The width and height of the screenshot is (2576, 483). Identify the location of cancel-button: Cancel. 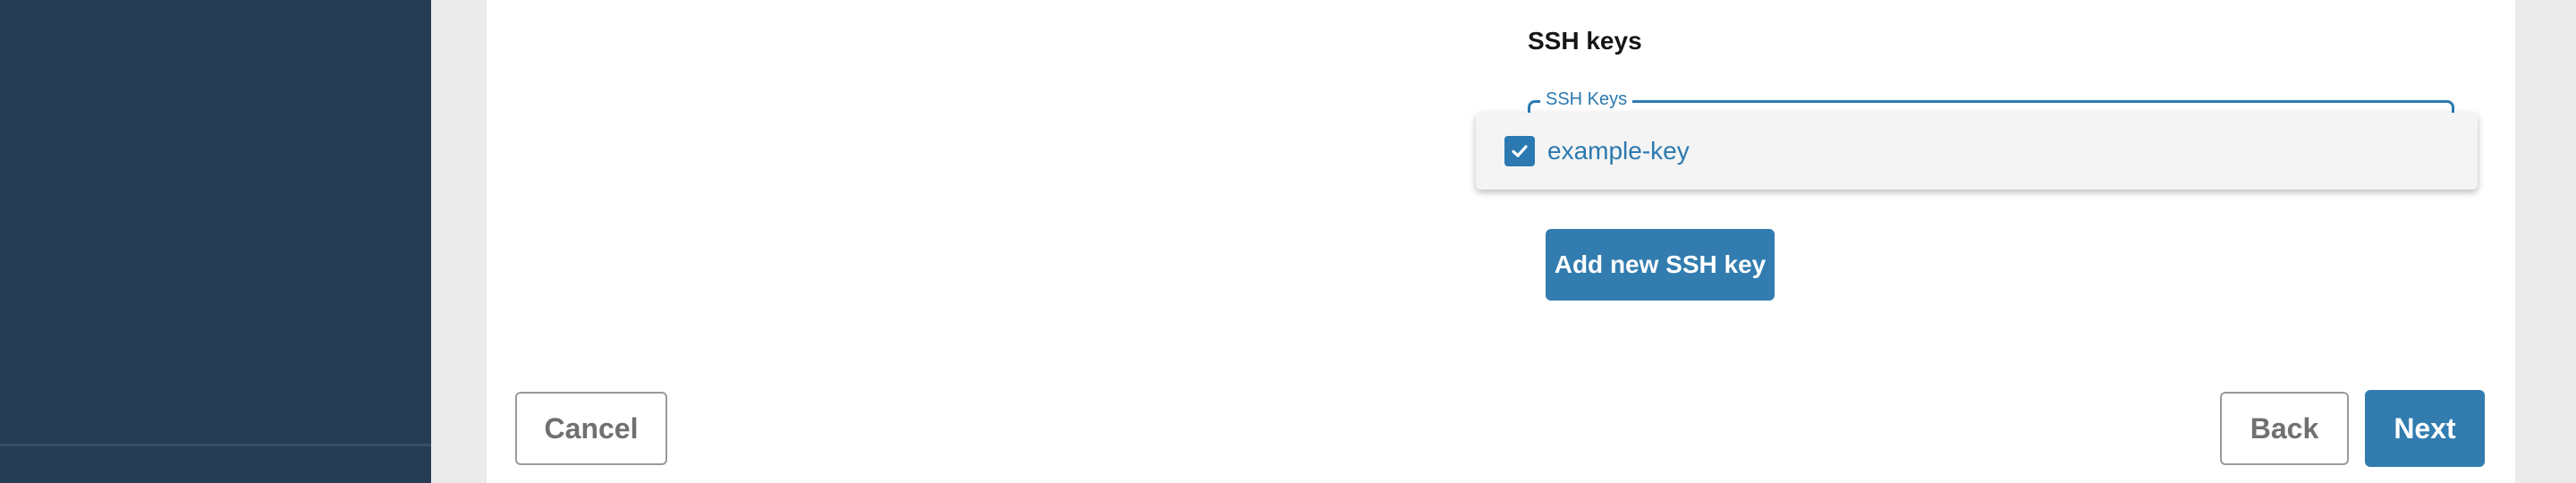
(591, 428).